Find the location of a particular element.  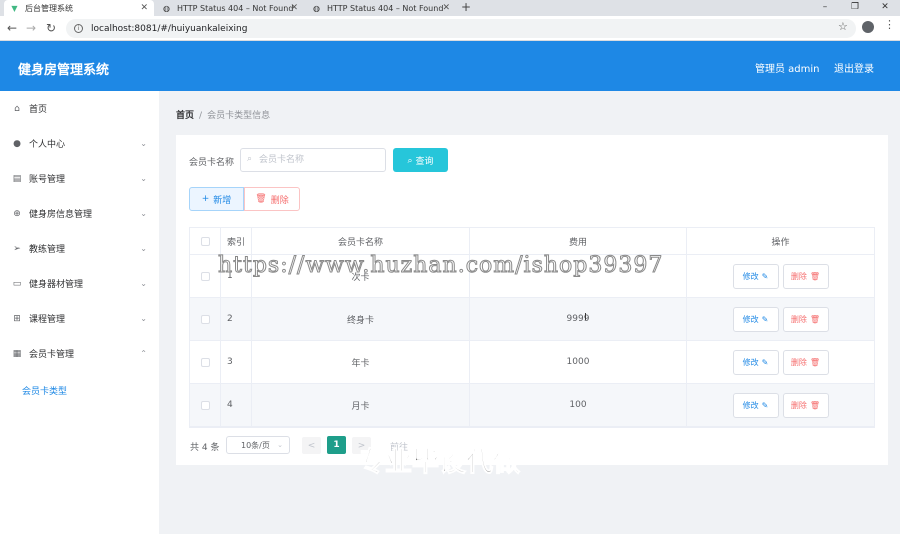

table-row: 4 月卡 100 修改 ✎ 删除 🗑 is located at coordinates (532, 405).